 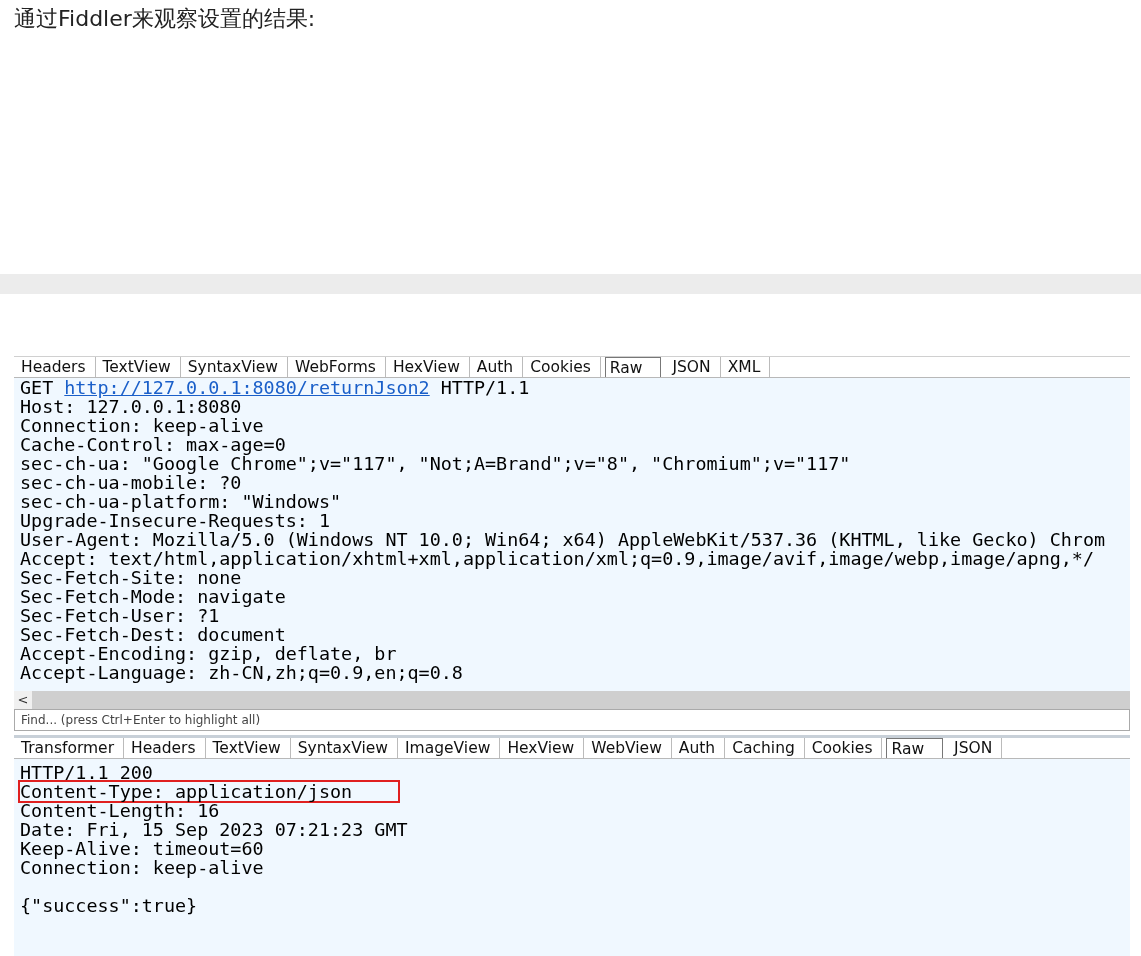 What do you see at coordinates (109, 905) in the screenshot?
I see `response-body: {"success":true}` at bounding box center [109, 905].